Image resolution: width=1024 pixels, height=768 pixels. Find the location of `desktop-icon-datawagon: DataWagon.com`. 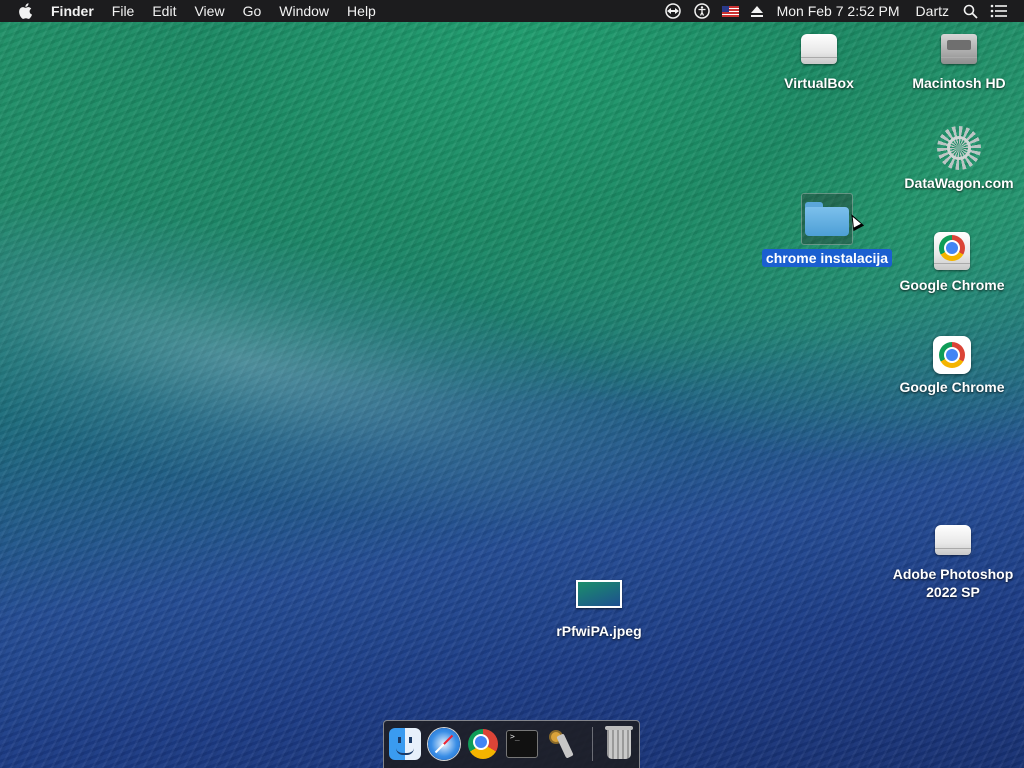

desktop-icon-datawagon: DataWagon.com is located at coordinates (956, 159).